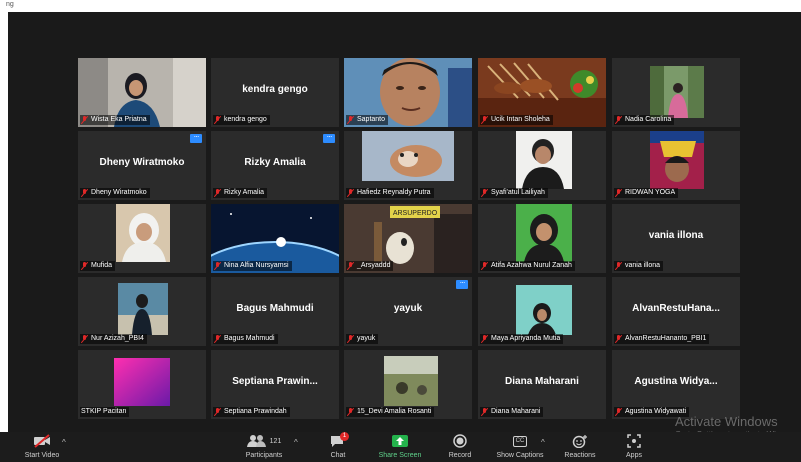  I want to click on apps-button: Apps, so click(634, 447).